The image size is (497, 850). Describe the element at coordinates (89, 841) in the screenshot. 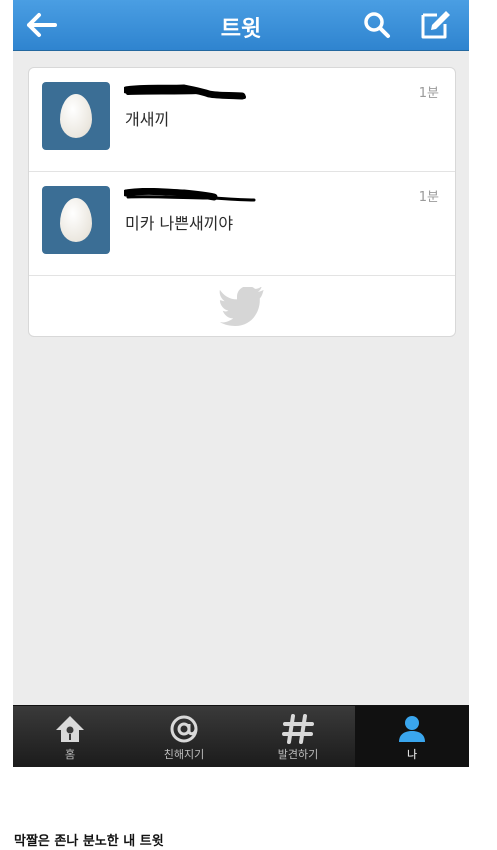

I see `caption-text: 막짤은 존나 분노한 내 트윗` at that location.